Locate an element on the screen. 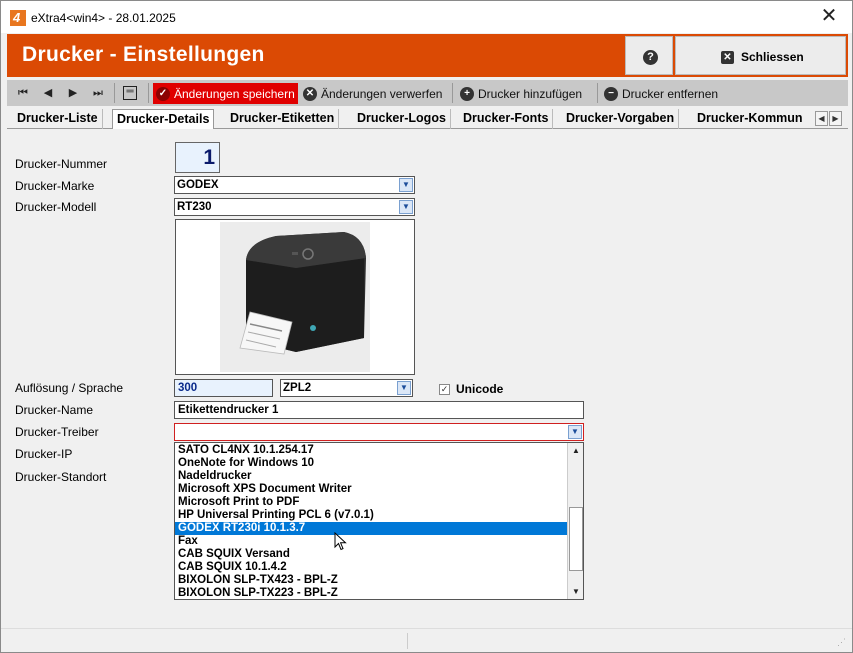 The image size is (853, 653). dropdown-option: BIXOLON SLP-TX423 - BPL-Z is located at coordinates (371, 580).